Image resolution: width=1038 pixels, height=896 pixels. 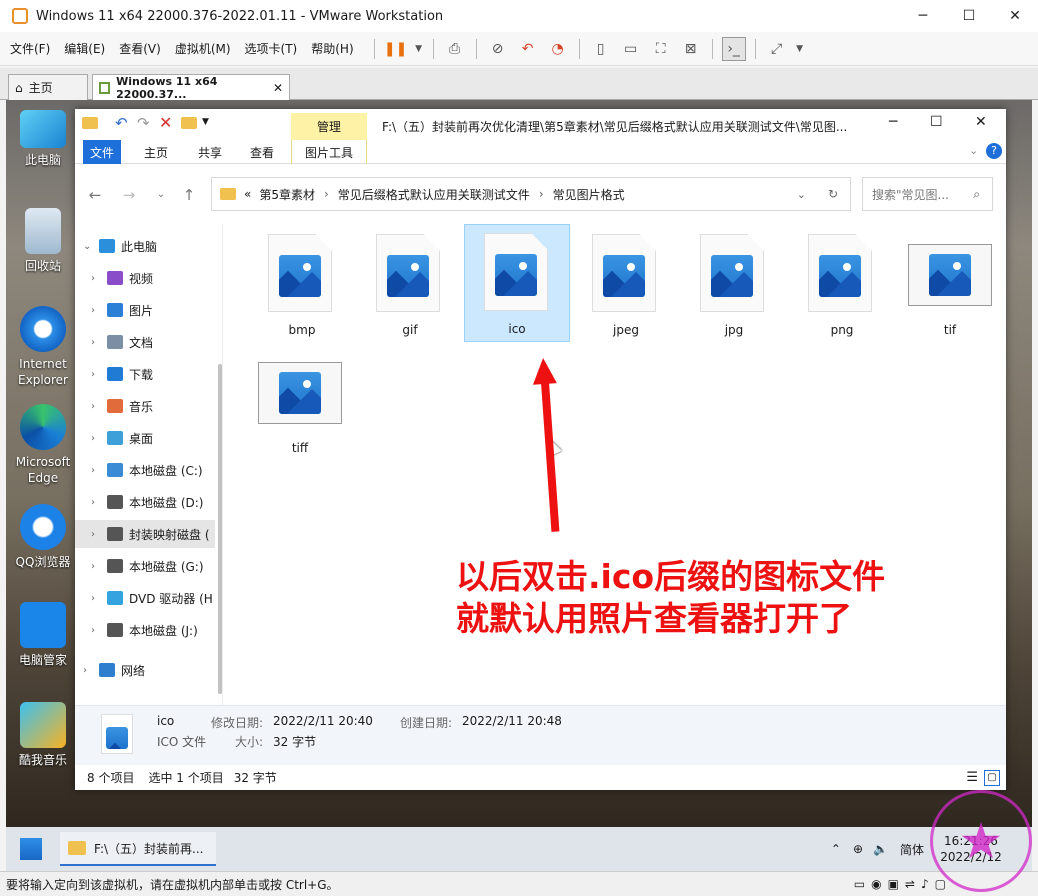 I want to click on delete-icon: ✕, so click(x=165, y=122).